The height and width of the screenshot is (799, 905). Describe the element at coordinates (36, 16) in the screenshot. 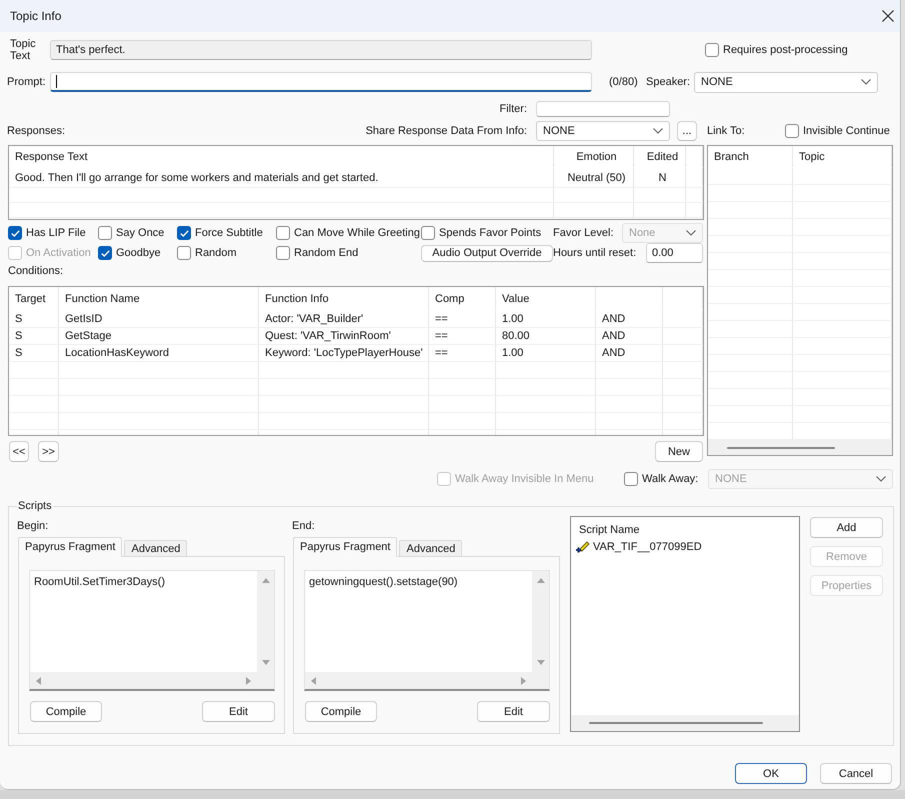

I see `window-title: Topic Info` at that location.